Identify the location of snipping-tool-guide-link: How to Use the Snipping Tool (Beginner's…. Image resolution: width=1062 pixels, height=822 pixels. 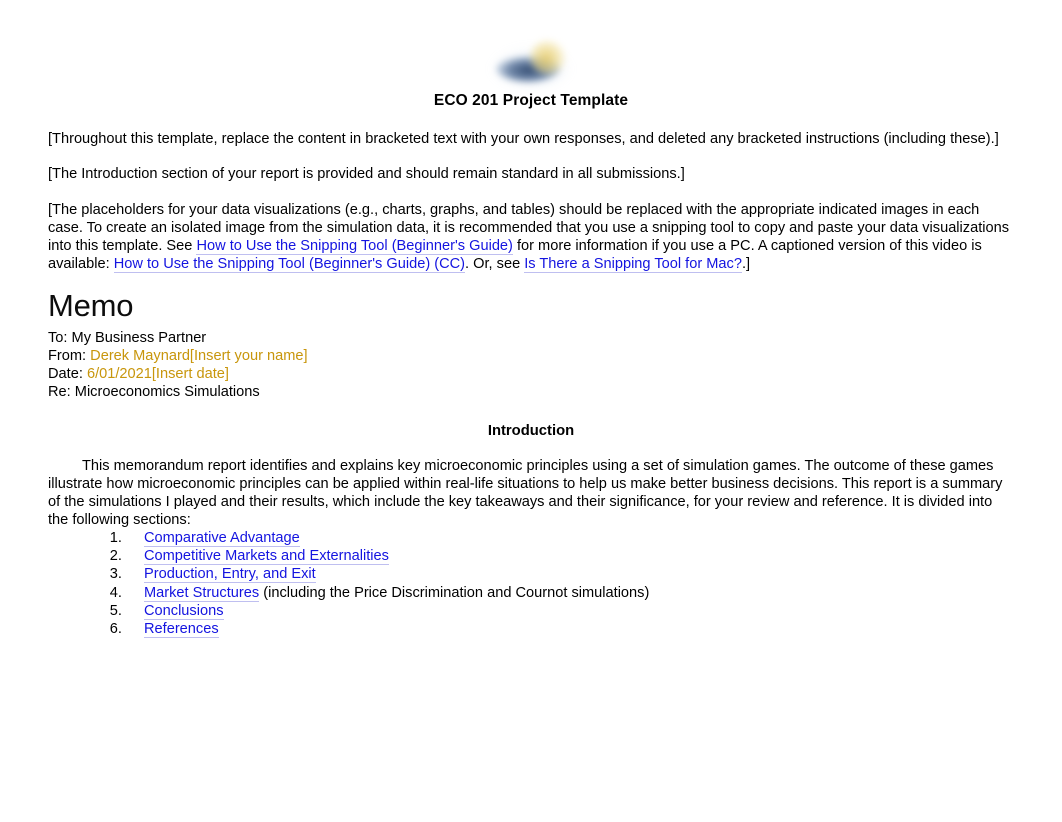
(354, 246).